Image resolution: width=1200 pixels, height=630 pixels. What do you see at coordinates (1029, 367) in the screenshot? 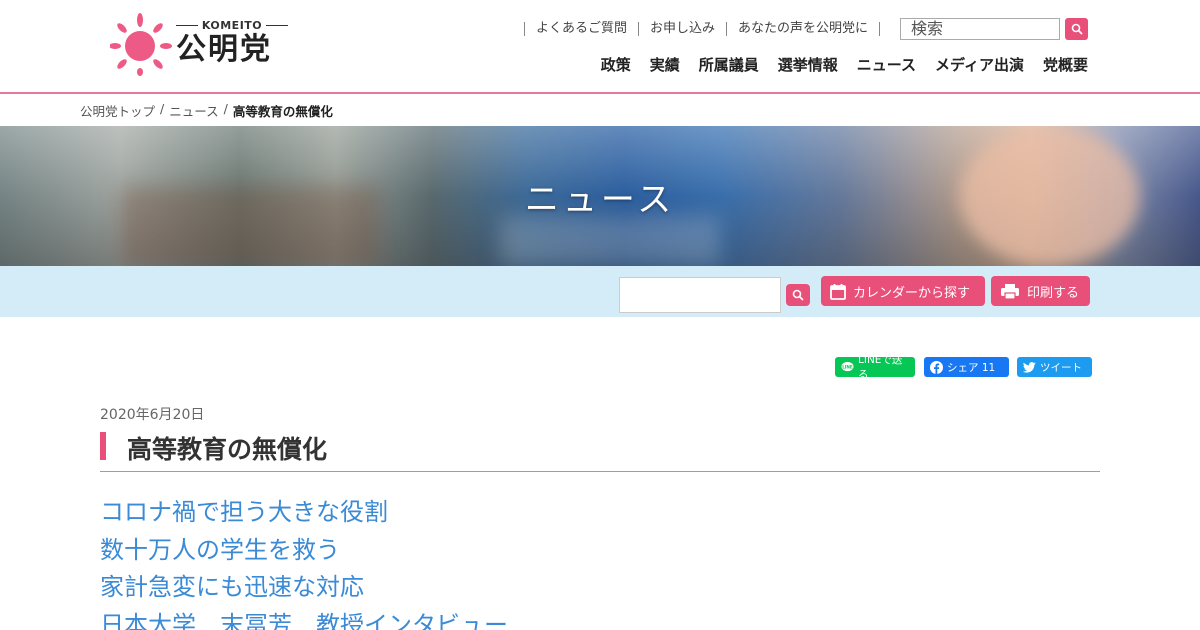
I see `twitter-icon` at bounding box center [1029, 367].